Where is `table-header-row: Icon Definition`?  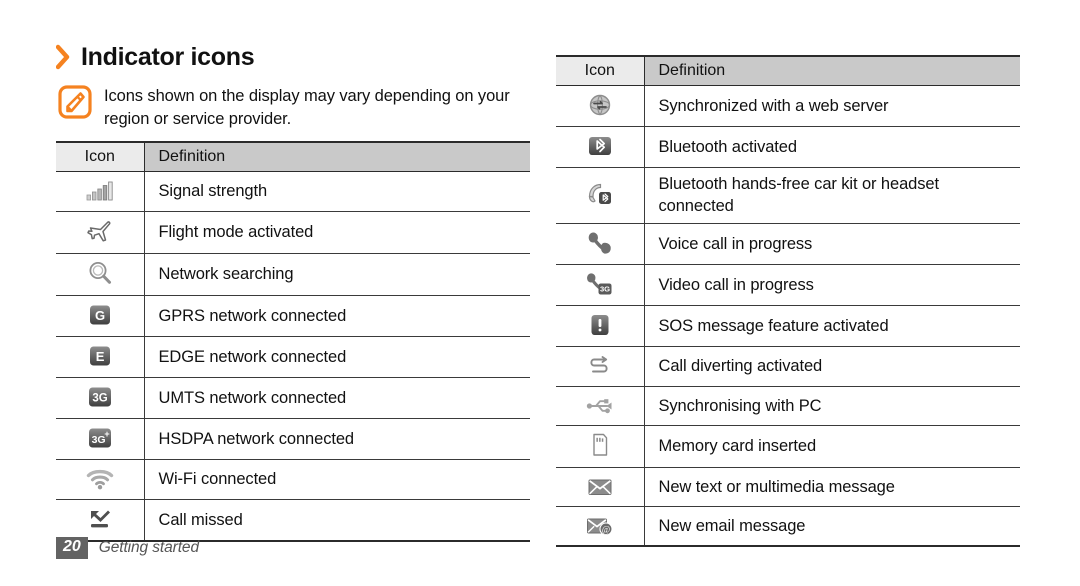
table-header-row: Icon Definition is located at coordinates (293, 156).